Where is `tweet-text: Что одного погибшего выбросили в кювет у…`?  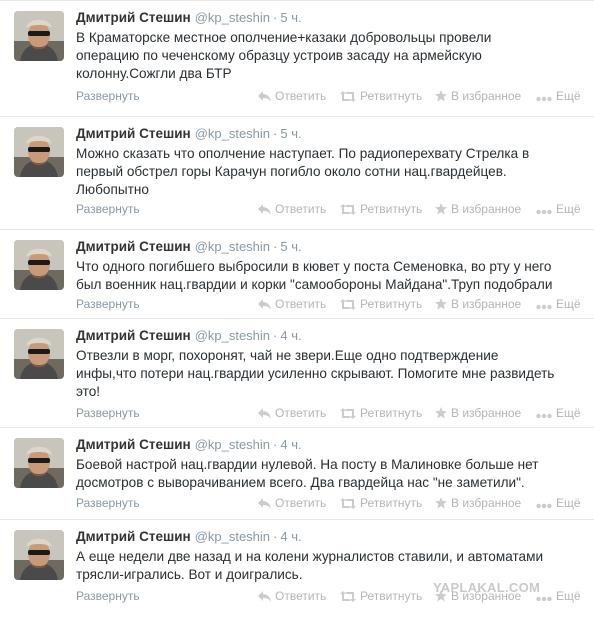
tweet-text: Что одного погибшего выбросили в кювет у… is located at coordinates (326, 276).